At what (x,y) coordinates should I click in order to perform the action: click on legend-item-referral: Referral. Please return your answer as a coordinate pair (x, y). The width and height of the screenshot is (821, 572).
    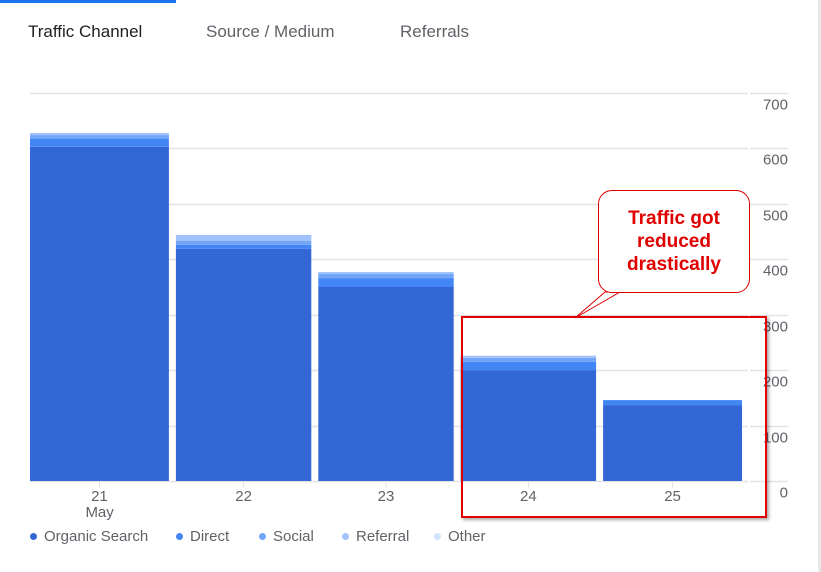
    Looking at the image, I should click on (375, 536).